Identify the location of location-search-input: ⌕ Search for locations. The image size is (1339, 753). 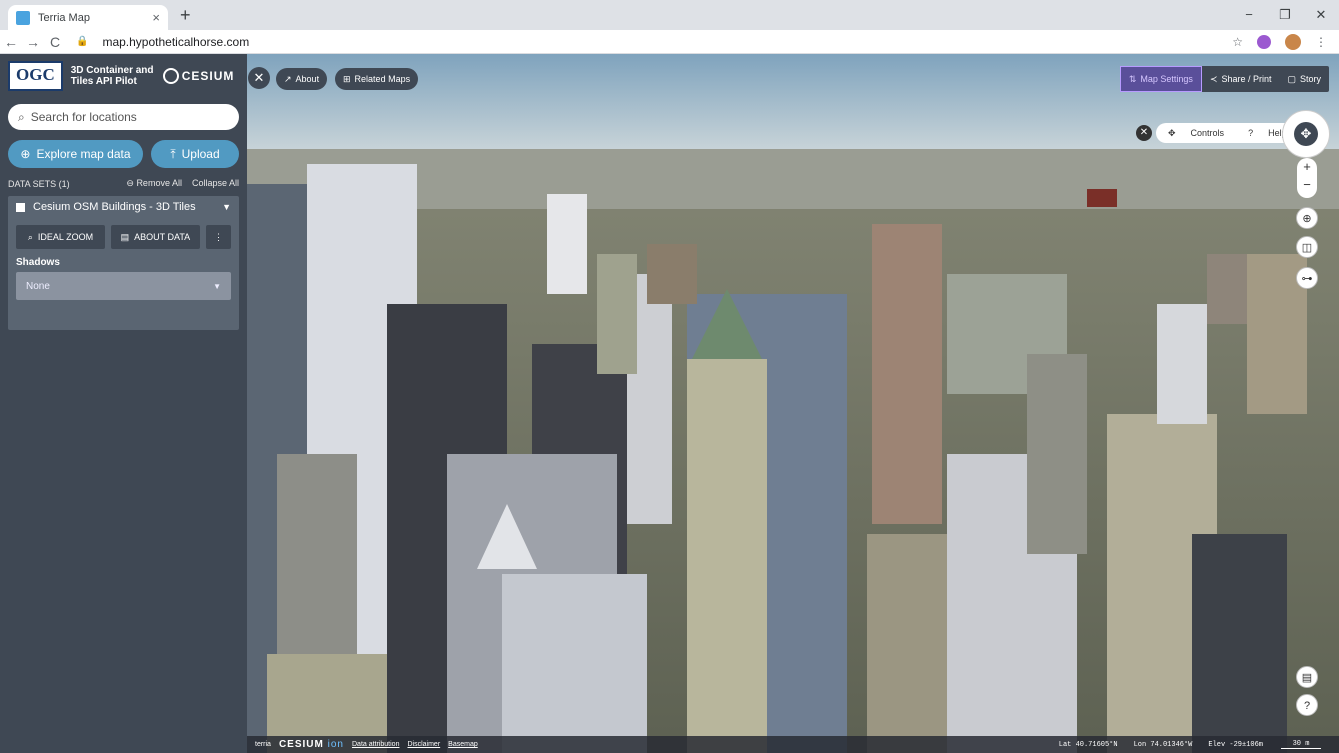
(123, 117).